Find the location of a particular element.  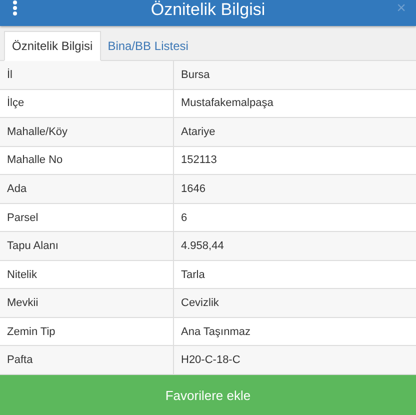

table-cell-text: Bursa is located at coordinates (195, 75).